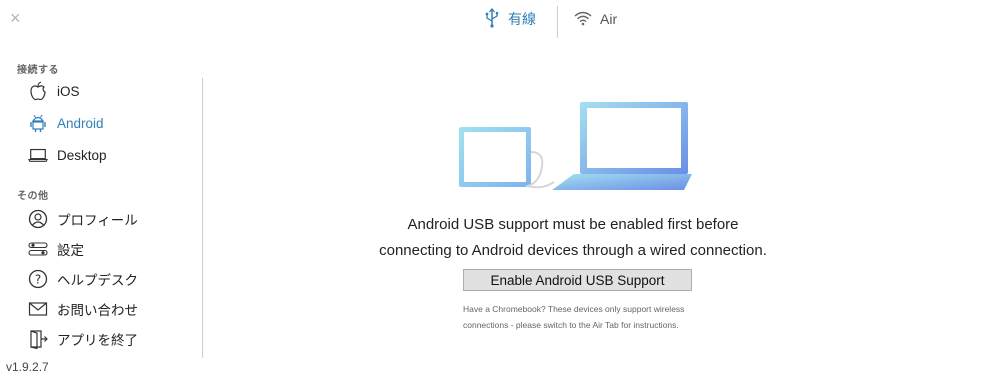 This screenshot has height=385, width=984. I want to click on sidebar-item-label: ヘルプデスク, so click(97, 280).